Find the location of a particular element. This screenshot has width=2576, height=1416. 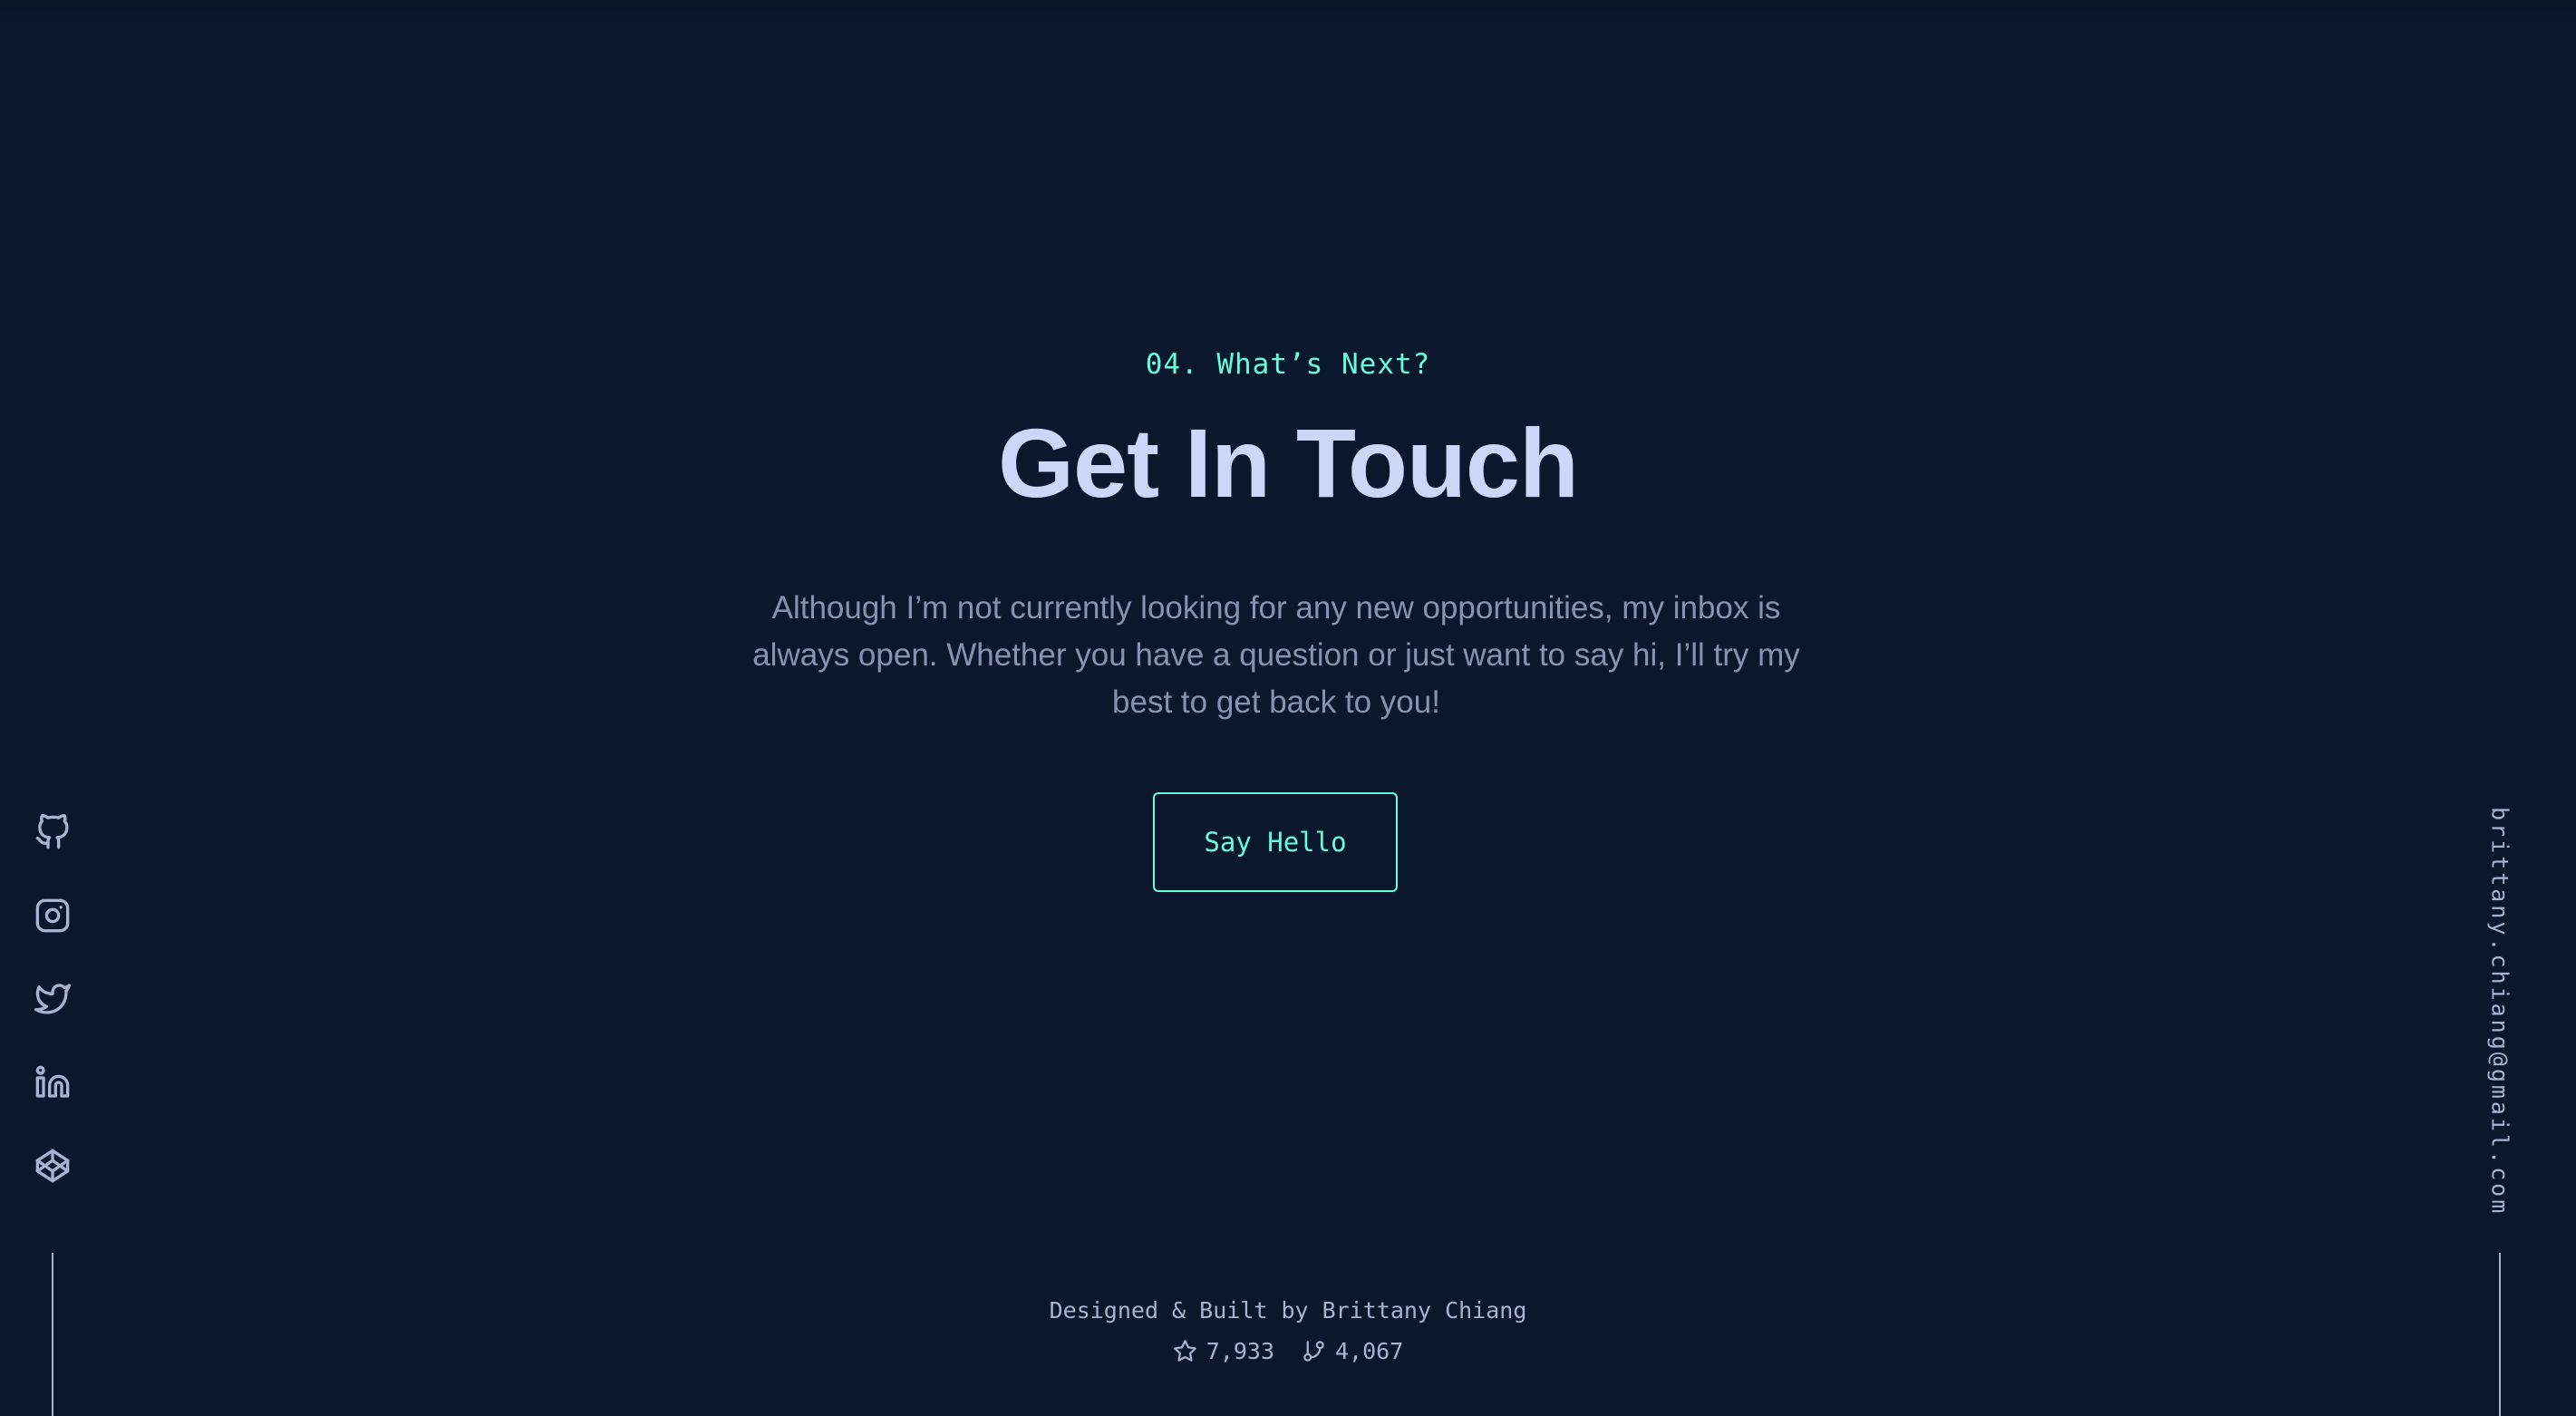

twitter-icon is located at coordinates (52, 999).